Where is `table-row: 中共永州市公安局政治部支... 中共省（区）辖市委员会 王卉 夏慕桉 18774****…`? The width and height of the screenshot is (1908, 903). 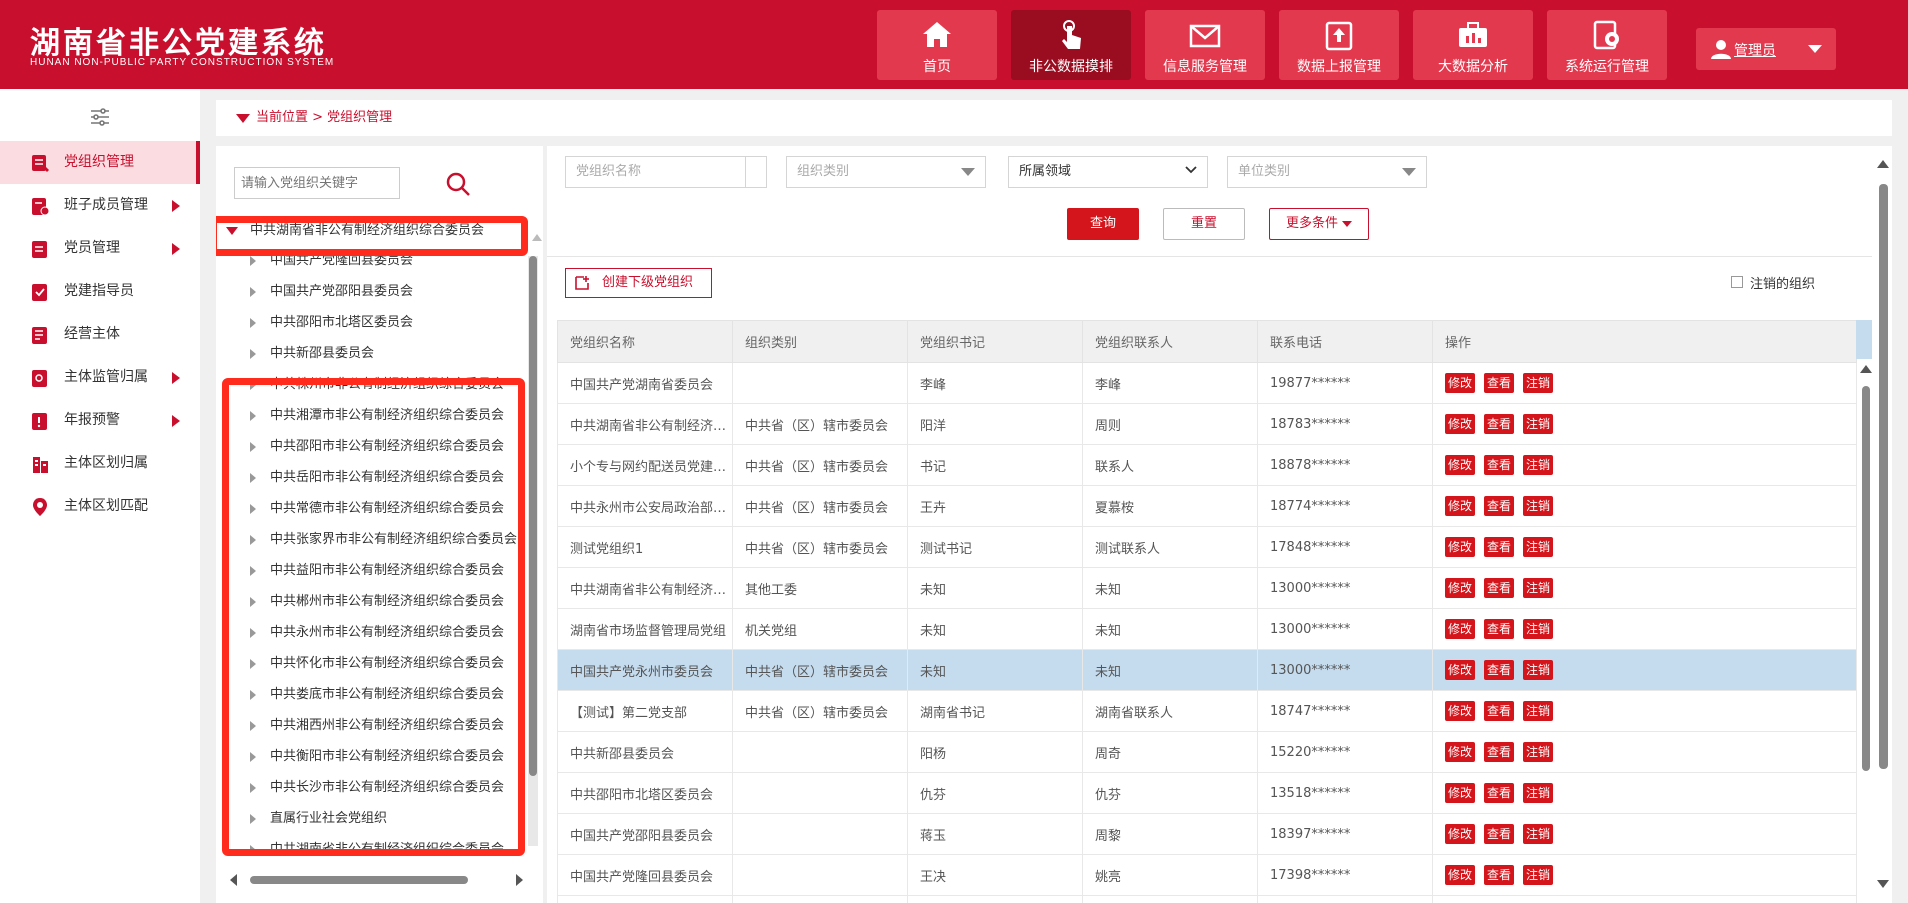 table-row: 中共永州市公安局政治部支... 中共省（区）辖市委员会 王卉 夏慕桉 18774****… is located at coordinates (1207, 506).